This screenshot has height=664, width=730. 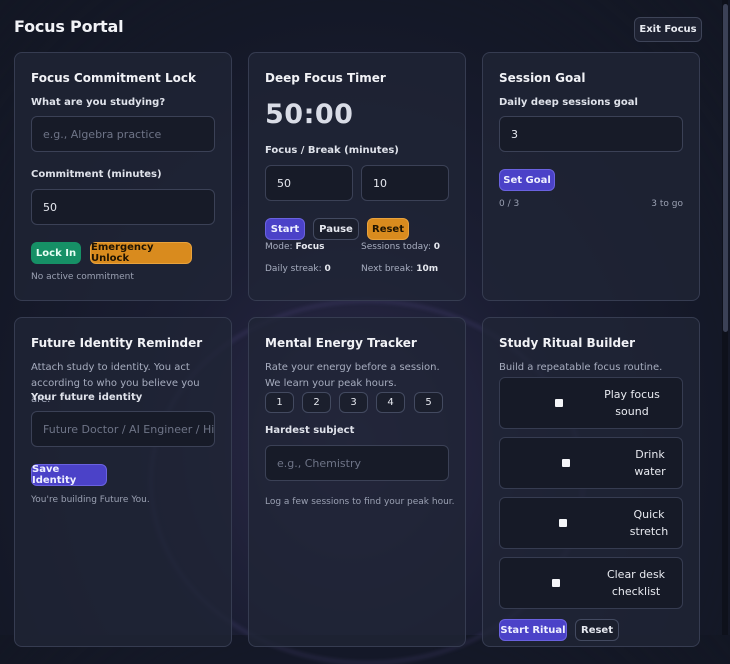 I want to click on scrollbar-thumb, so click(x=725, y=168).